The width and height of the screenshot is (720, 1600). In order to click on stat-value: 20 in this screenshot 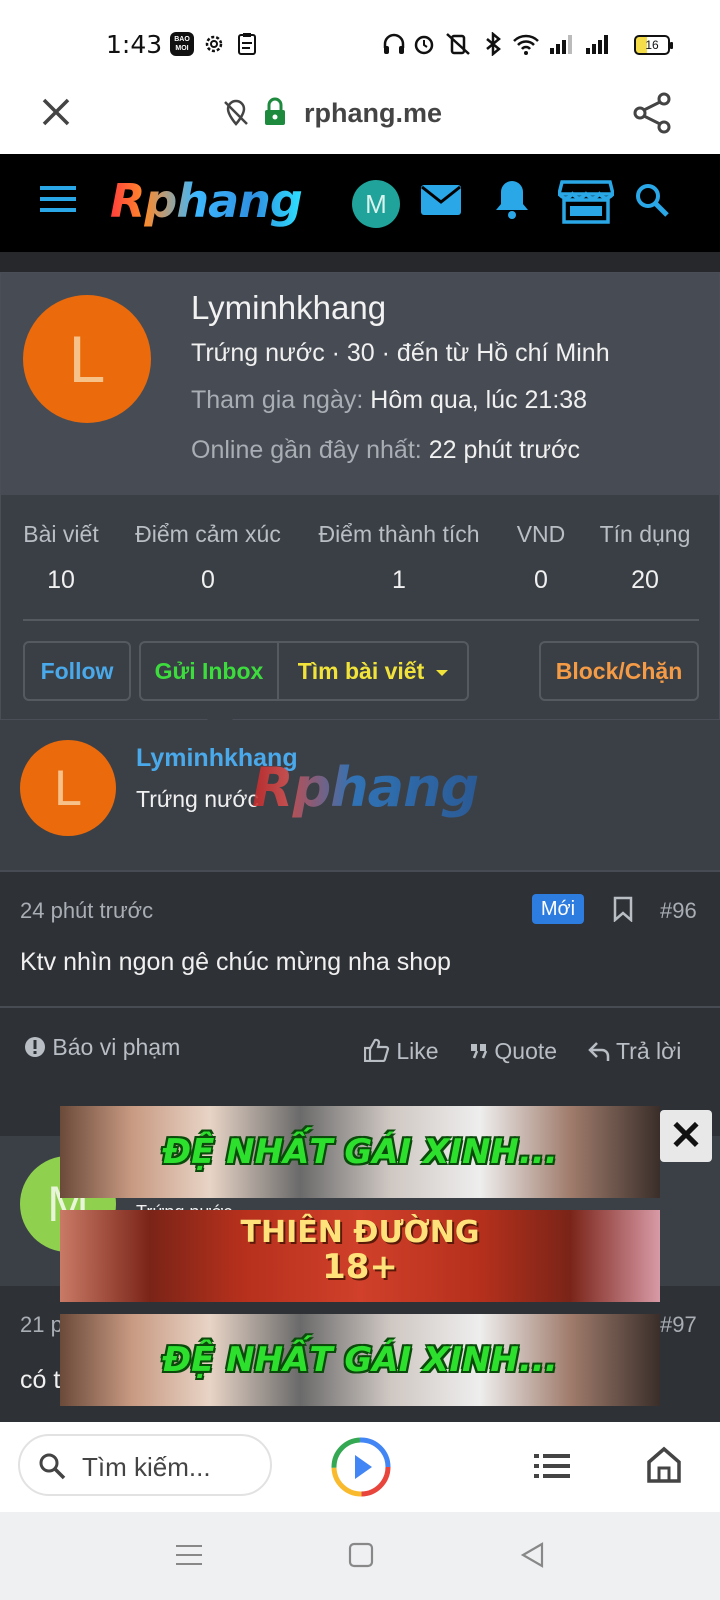, I will do `click(645, 580)`.